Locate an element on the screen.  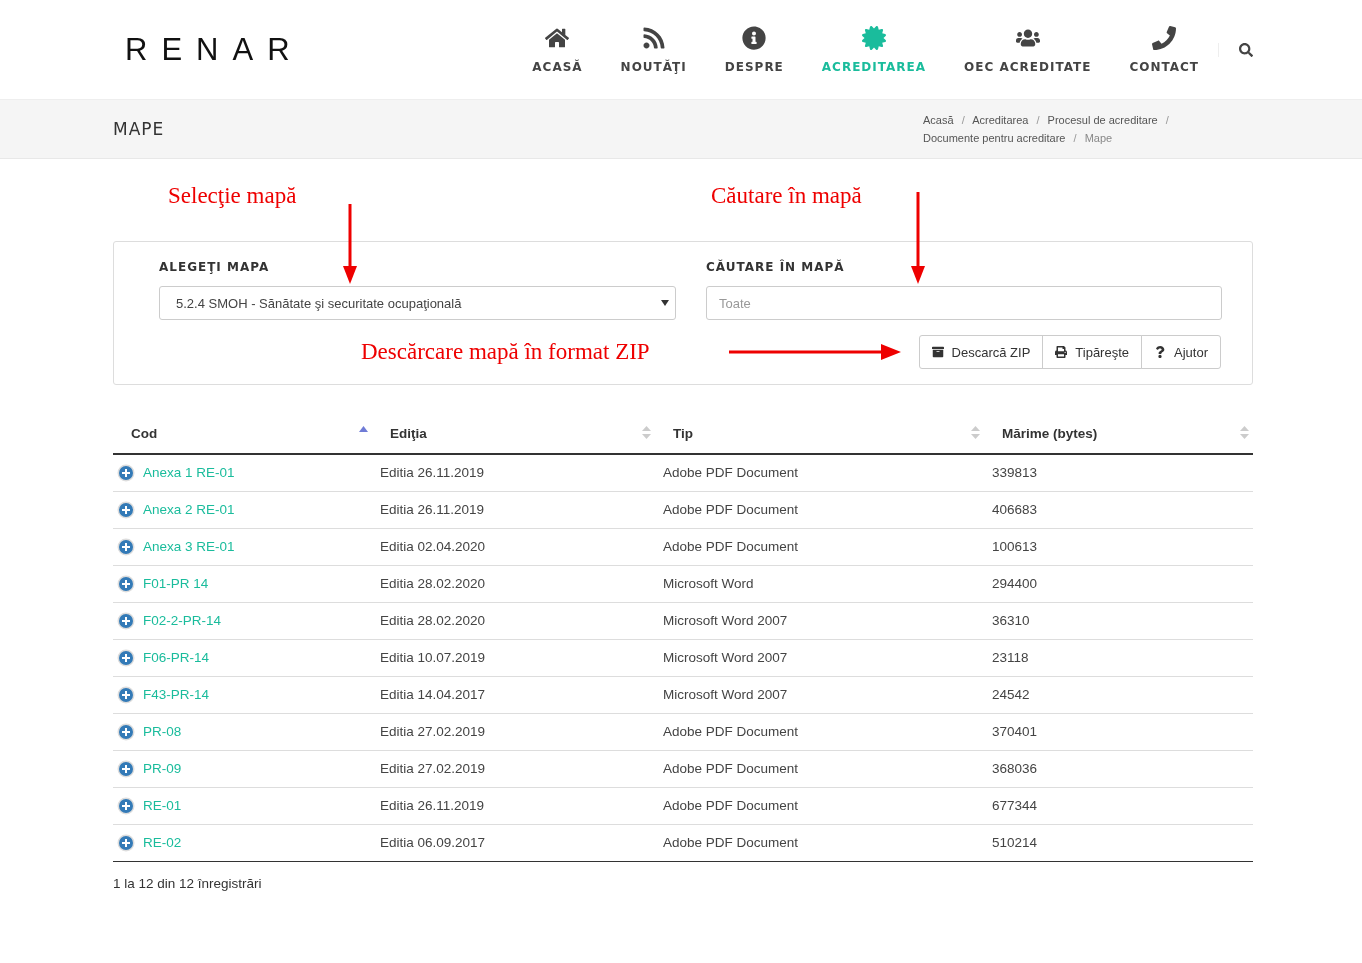
nav-item: NOUTĂŢI is located at coordinates (653, 49).